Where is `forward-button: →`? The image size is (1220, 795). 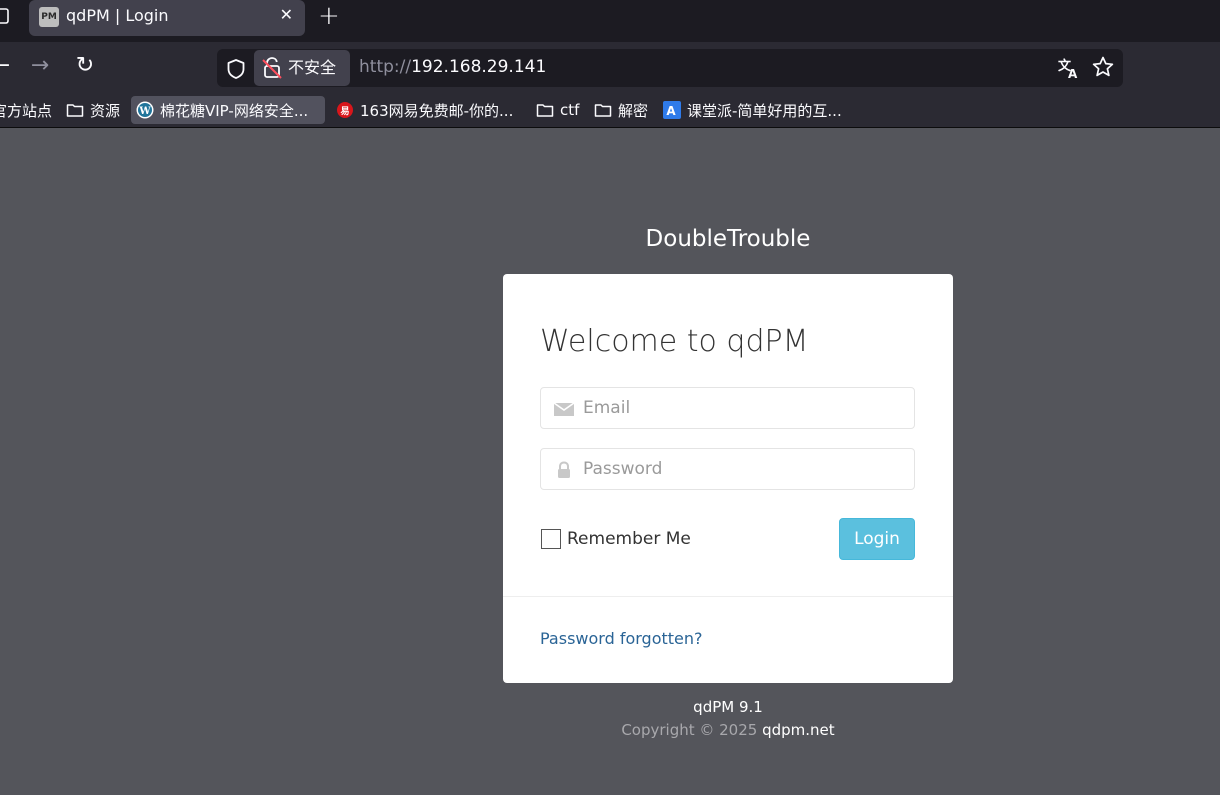 forward-button: → is located at coordinates (40, 66).